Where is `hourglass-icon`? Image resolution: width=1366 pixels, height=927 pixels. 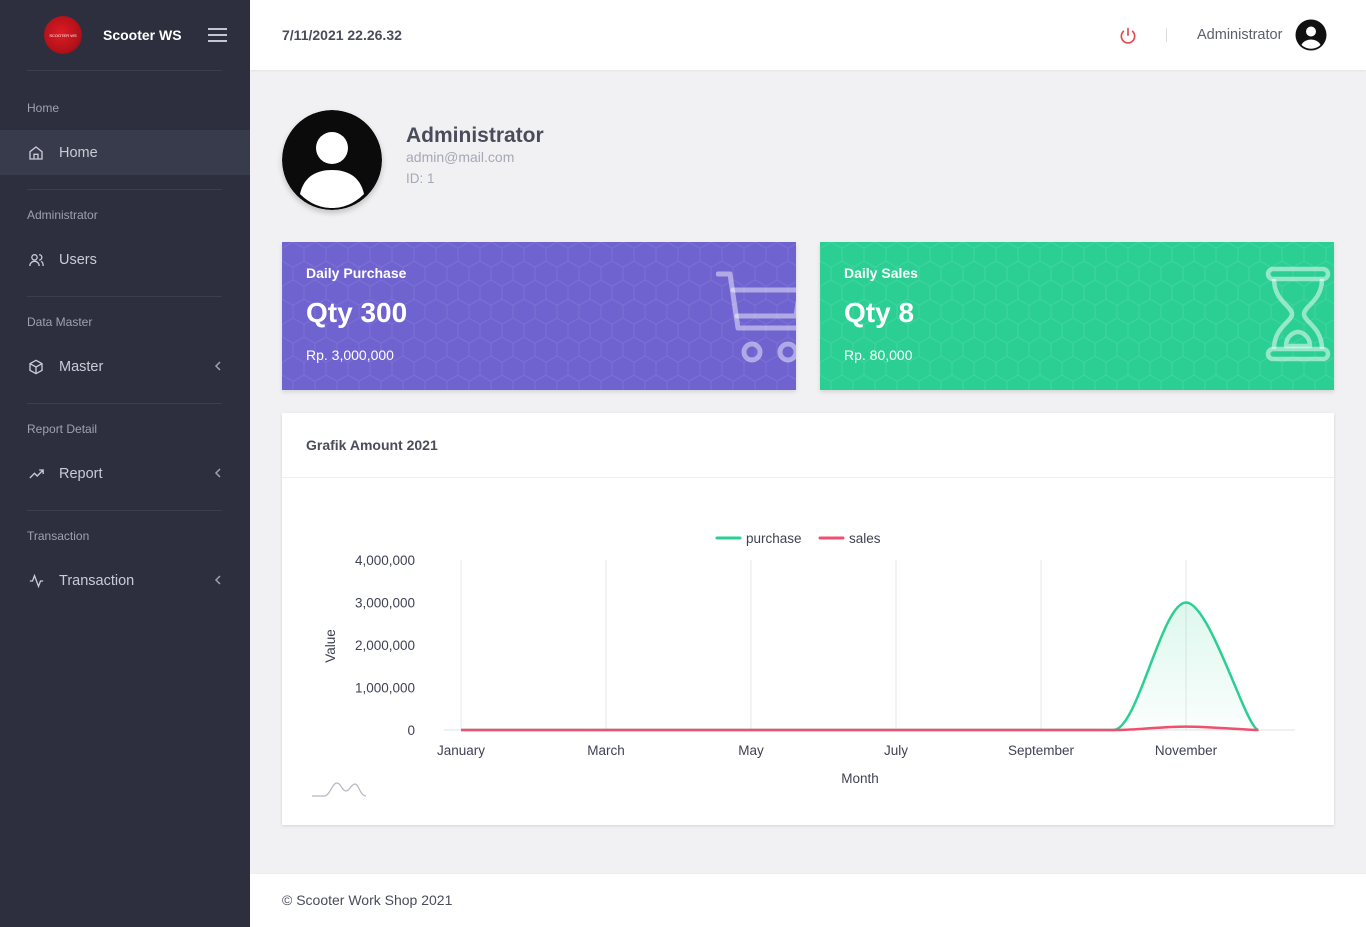 hourglass-icon is located at coordinates (1298, 314).